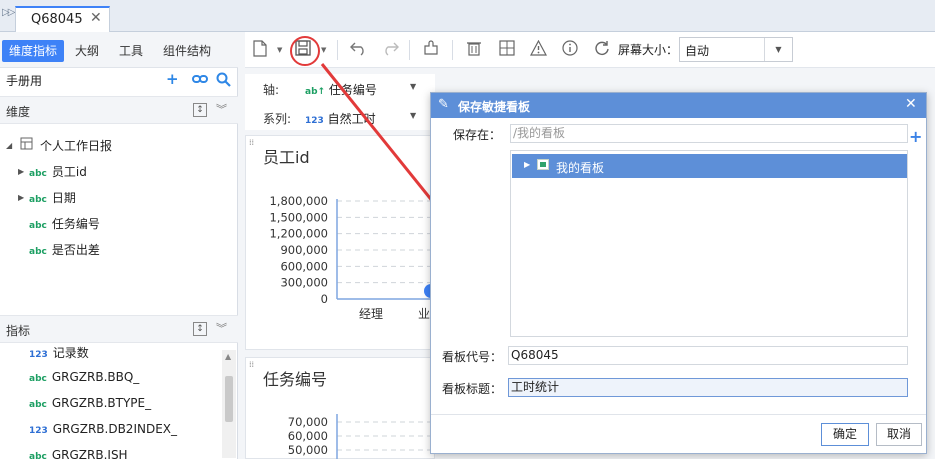 The image size is (935, 459). Describe the element at coordinates (103, 432) in the screenshot. I see `measure-item: 123 GRGZRB.DB2INDEX_` at that location.